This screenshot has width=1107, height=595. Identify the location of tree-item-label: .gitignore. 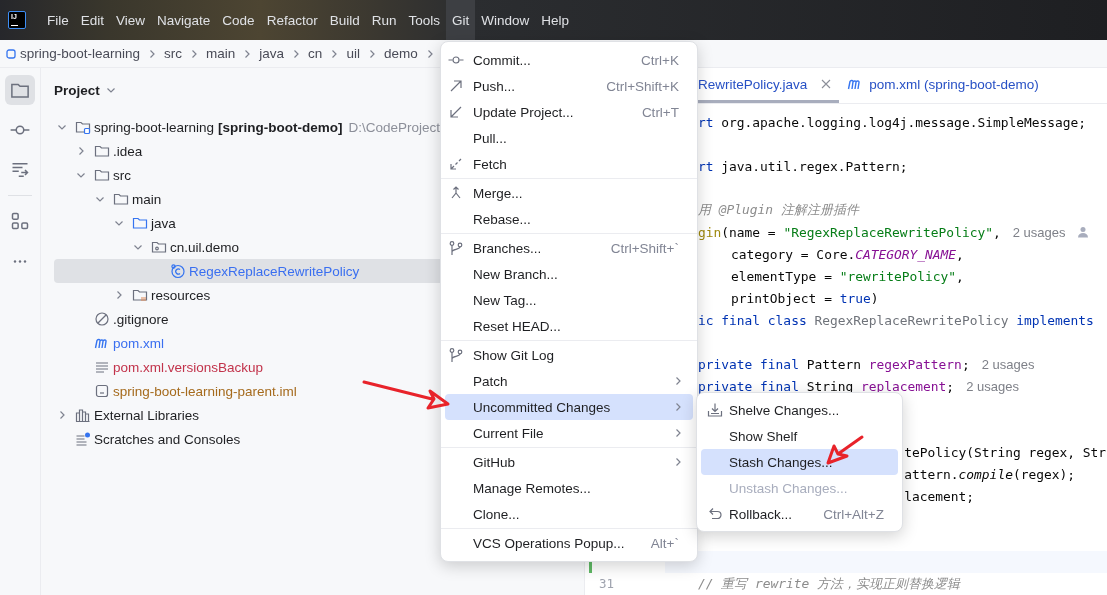
(141, 319).